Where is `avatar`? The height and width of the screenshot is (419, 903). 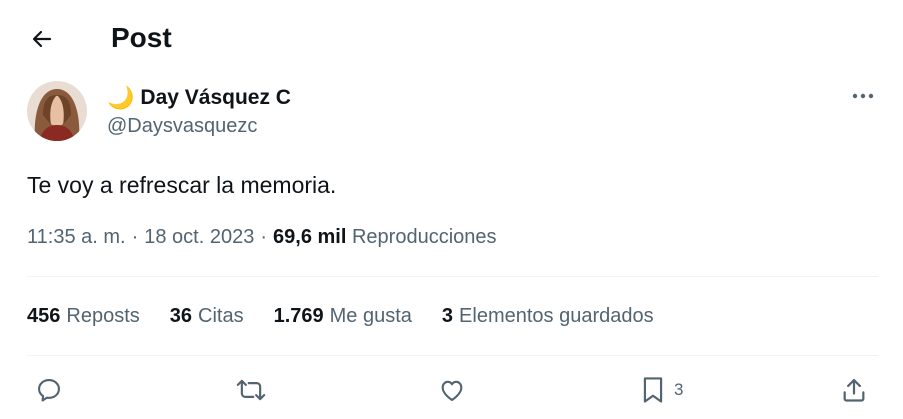 avatar is located at coordinates (57, 111).